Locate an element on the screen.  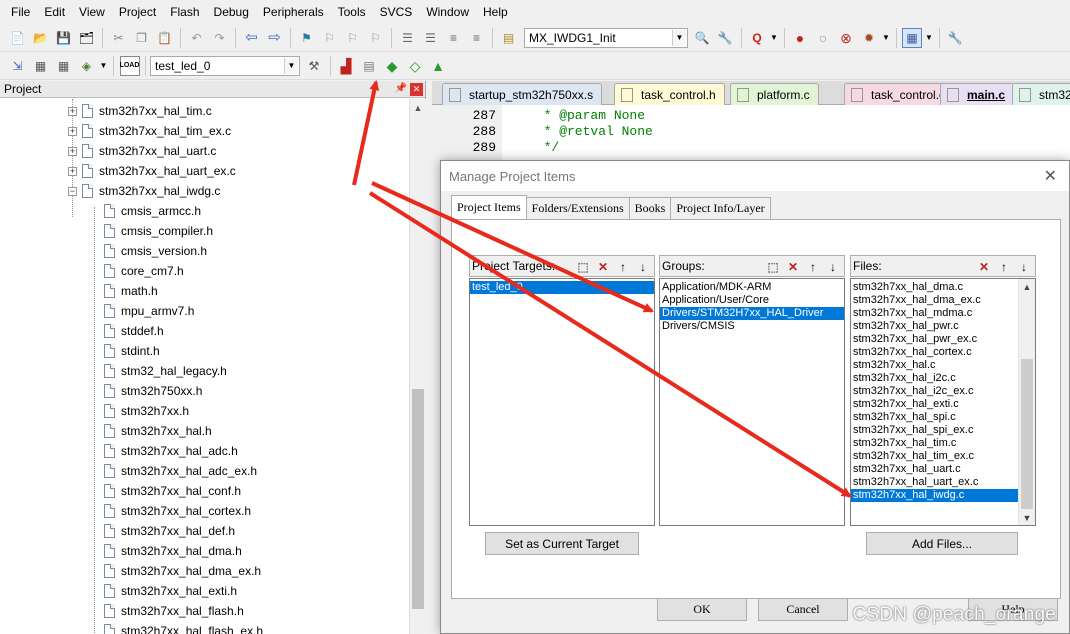
new-item-icon: ⬚ is located at coordinates (773, 266).